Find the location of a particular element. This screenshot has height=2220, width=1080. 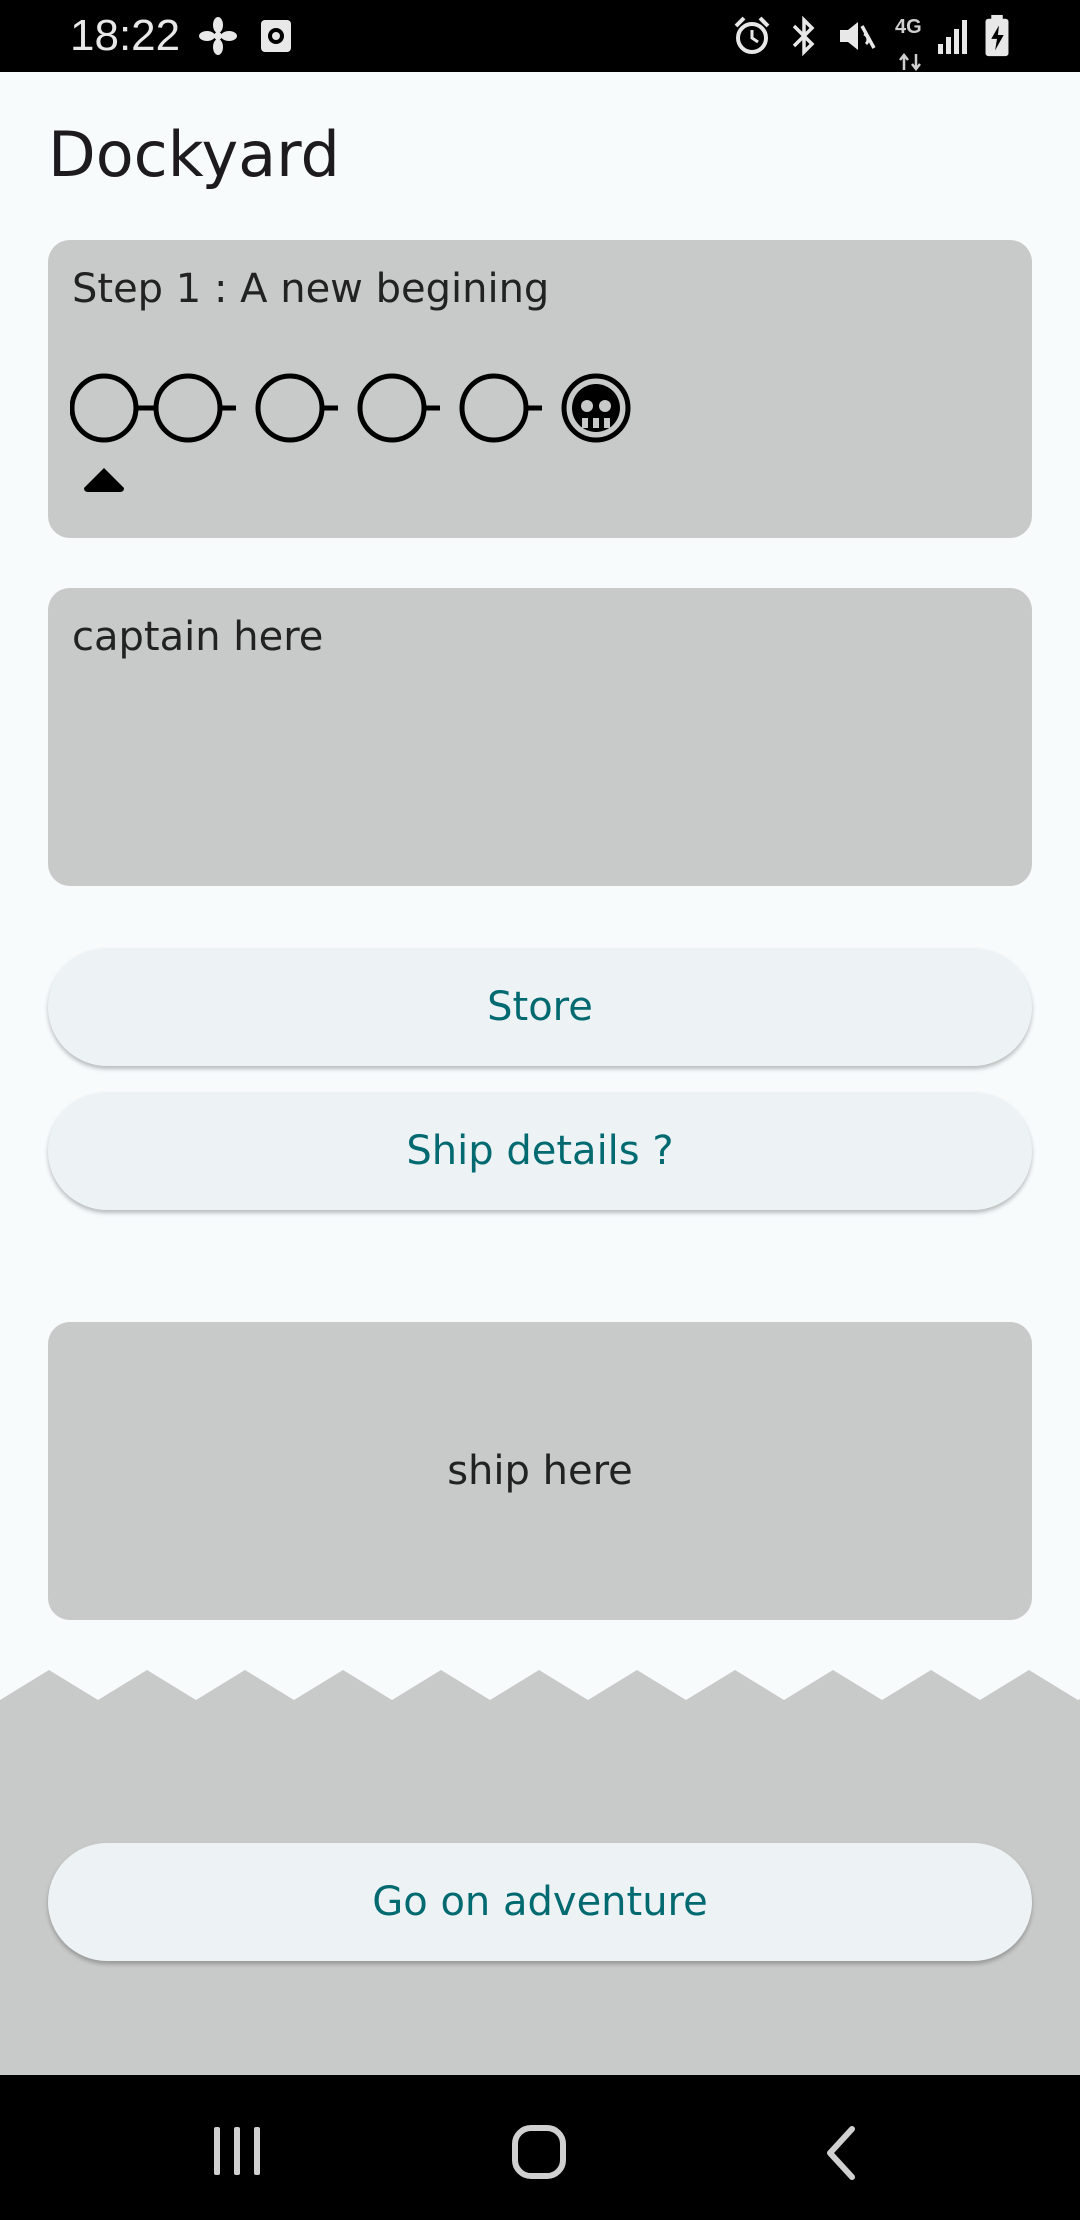

skull-icon is located at coordinates (596, 408).